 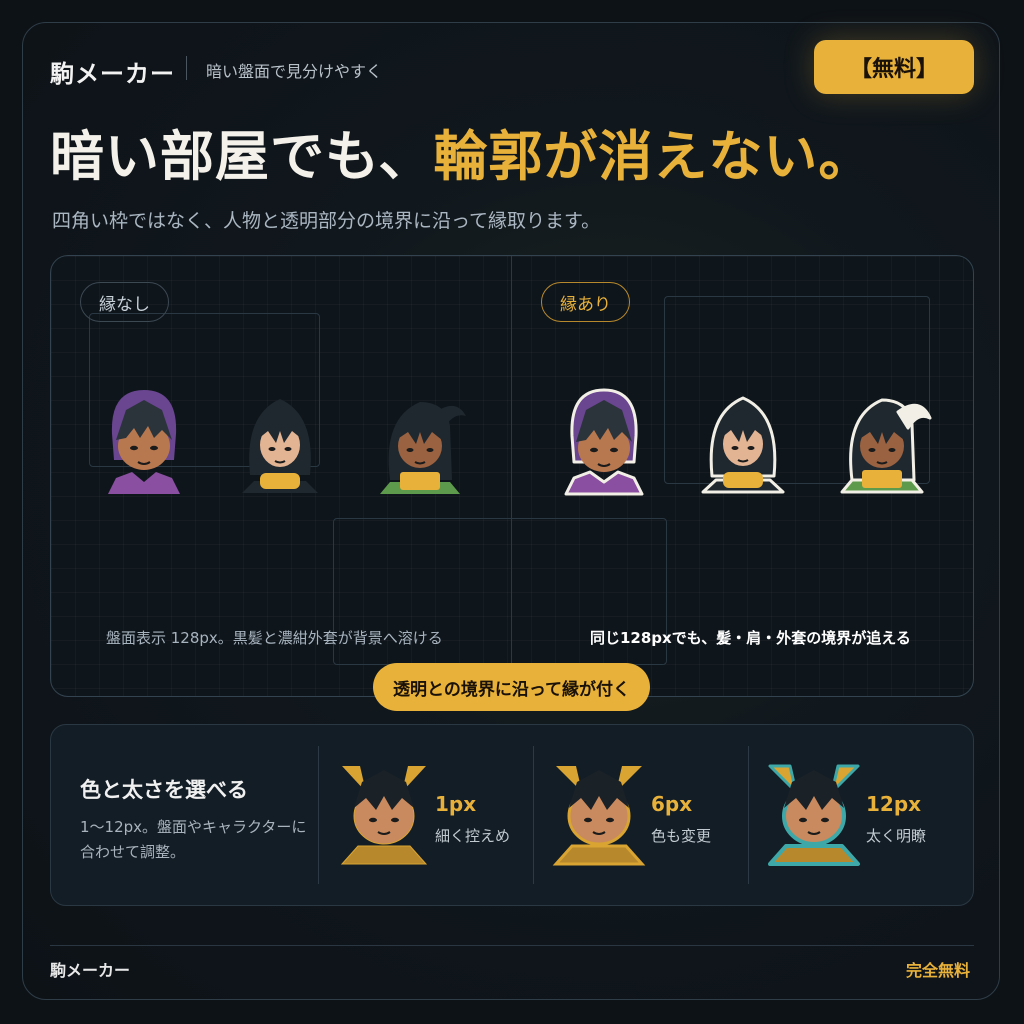 What do you see at coordinates (814, 815) in the screenshot?
I see `outline-12px-sample-icon` at bounding box center [814, 815].